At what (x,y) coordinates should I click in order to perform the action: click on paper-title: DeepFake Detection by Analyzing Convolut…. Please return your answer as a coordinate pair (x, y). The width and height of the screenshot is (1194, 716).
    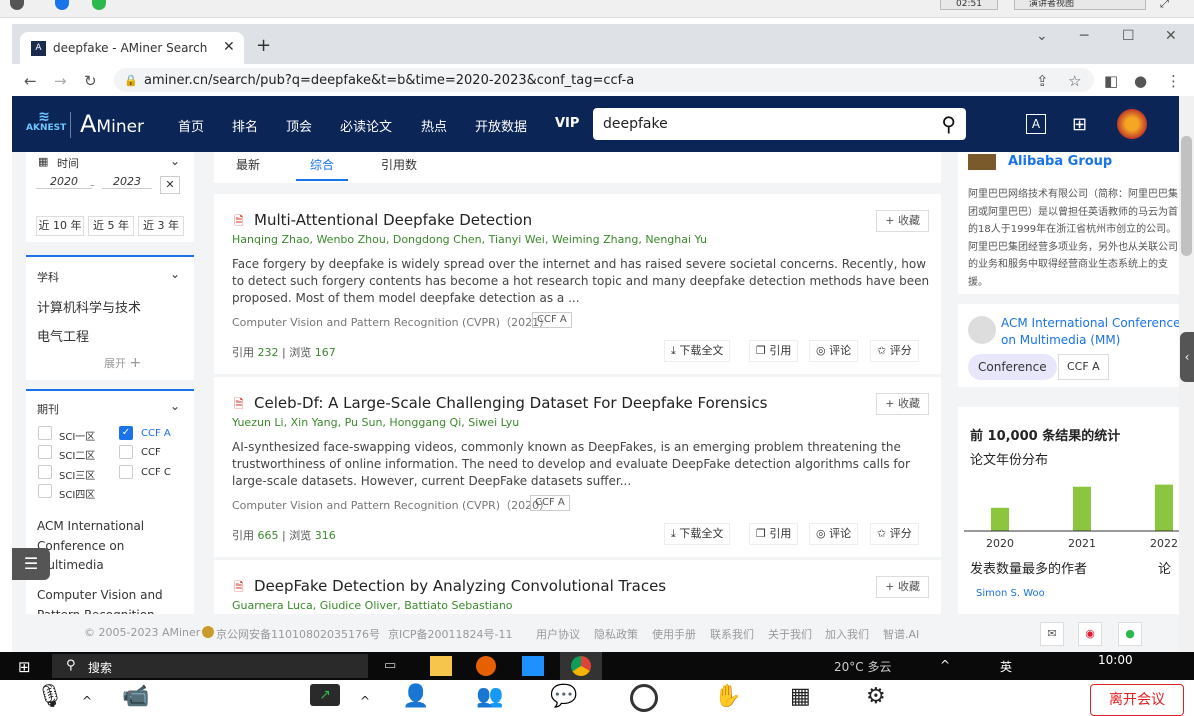
    Looking at the image, I should click on (460, 586).